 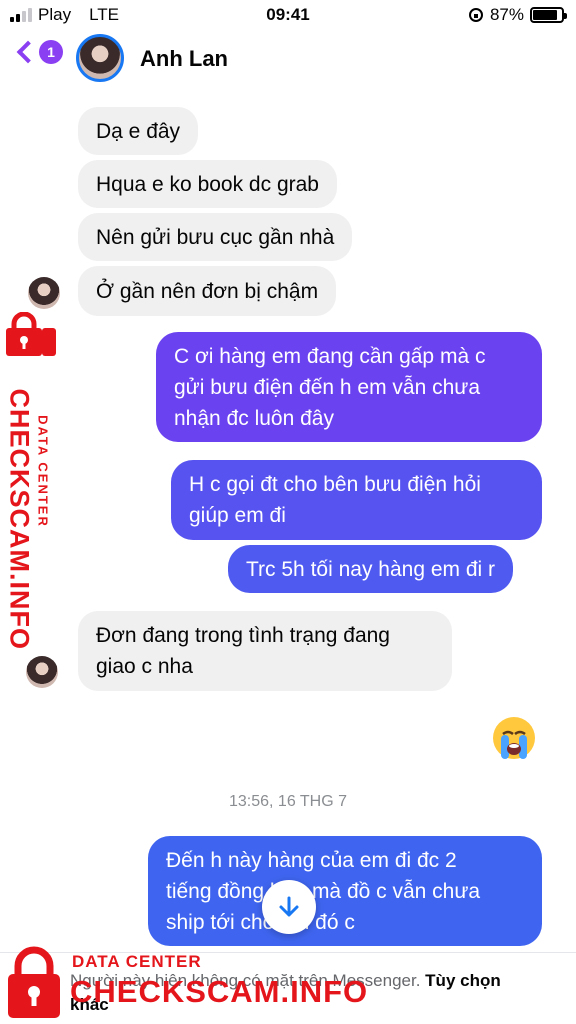 I want to click on message-bubble: Hqua e ko book dc grab, so click(x=207, y=184).